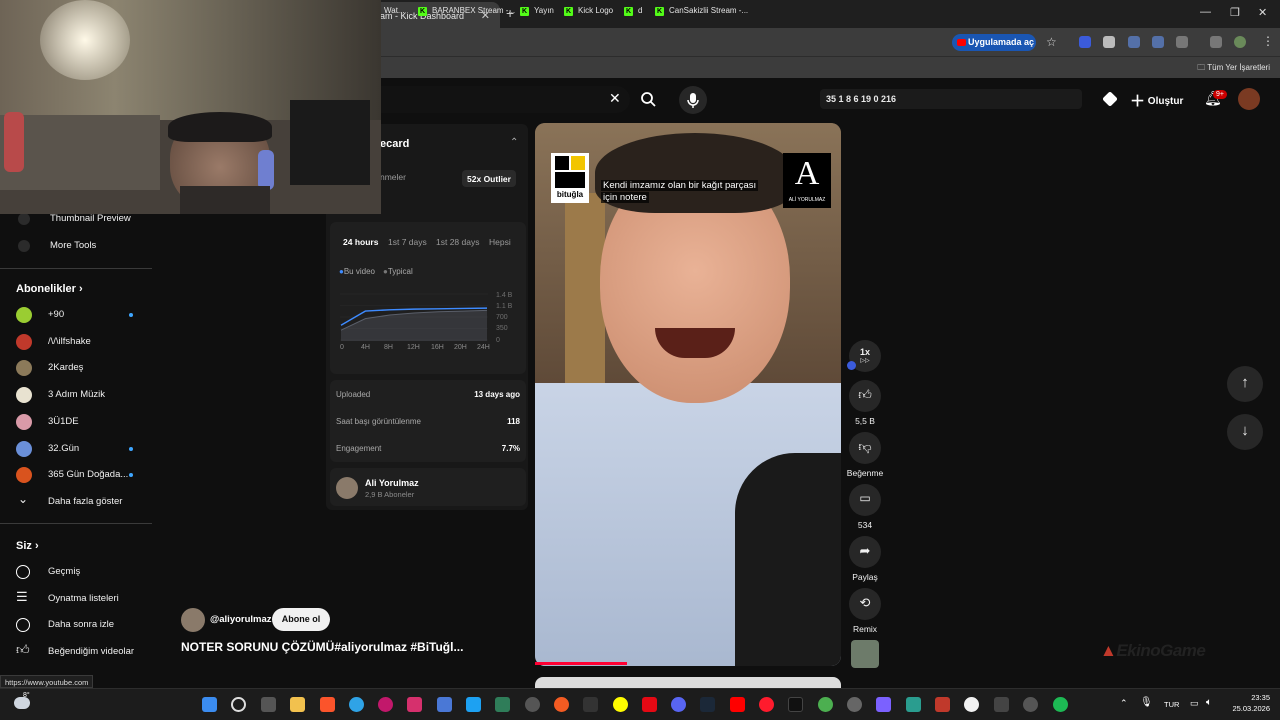  Describe the element at coordinates (766, 704) in the screenshot. I see `opera-icon` at that location.